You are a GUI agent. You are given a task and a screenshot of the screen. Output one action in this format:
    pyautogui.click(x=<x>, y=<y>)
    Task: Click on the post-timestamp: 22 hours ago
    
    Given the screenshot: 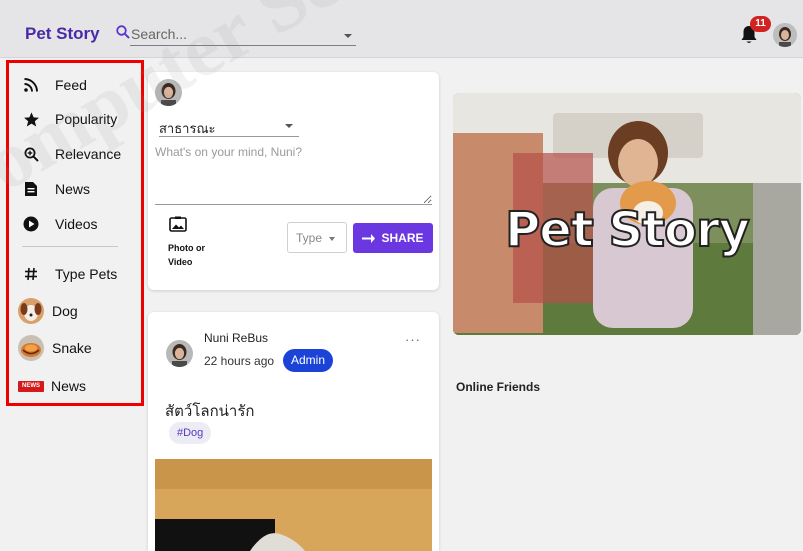 What is the action you would take?
    pyautogui.click(x=239, y=361)
    